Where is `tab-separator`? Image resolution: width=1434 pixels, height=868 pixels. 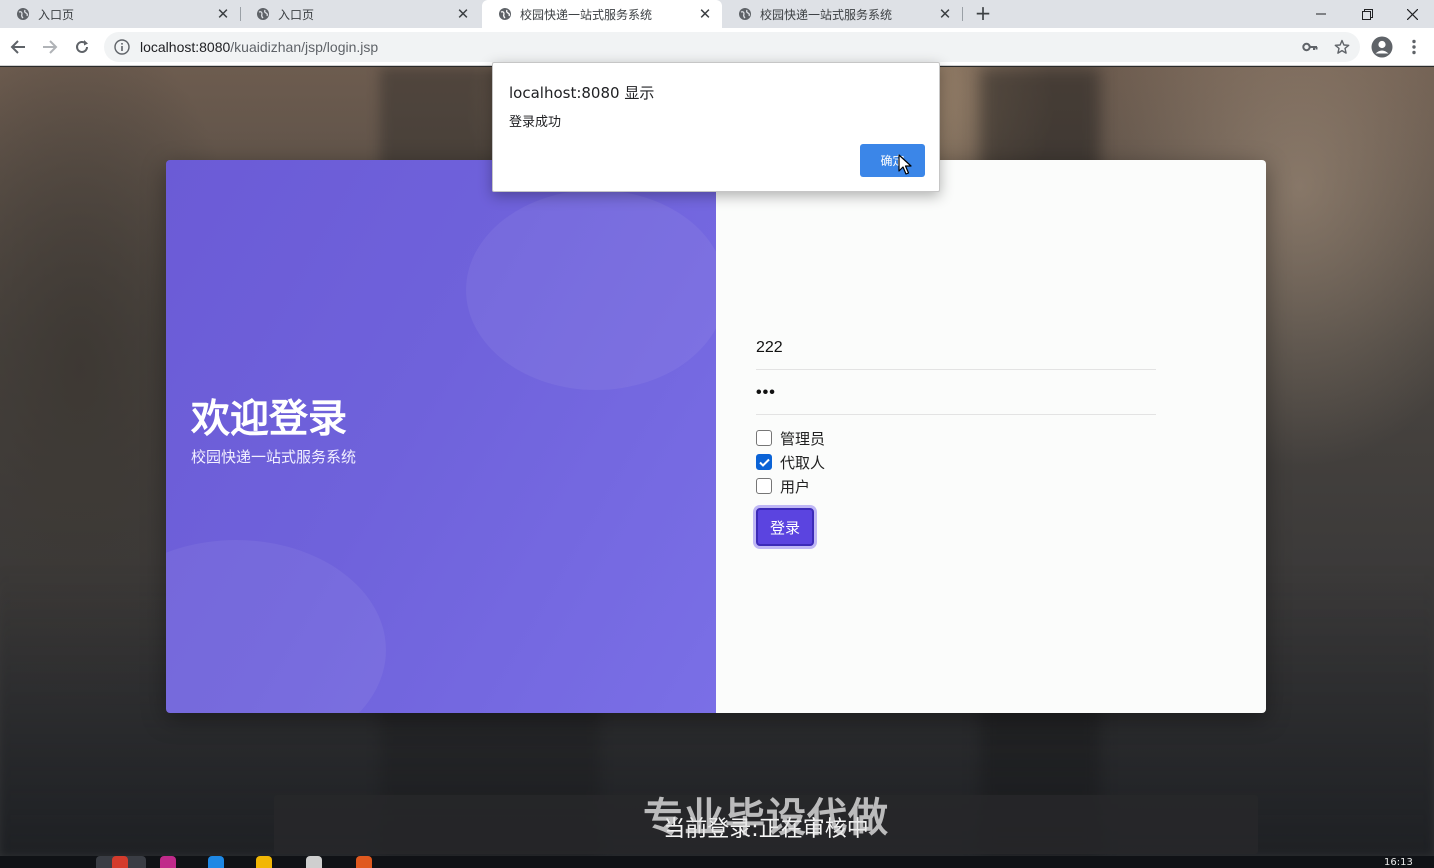
tab-separator is located at coordinates (962, 14).